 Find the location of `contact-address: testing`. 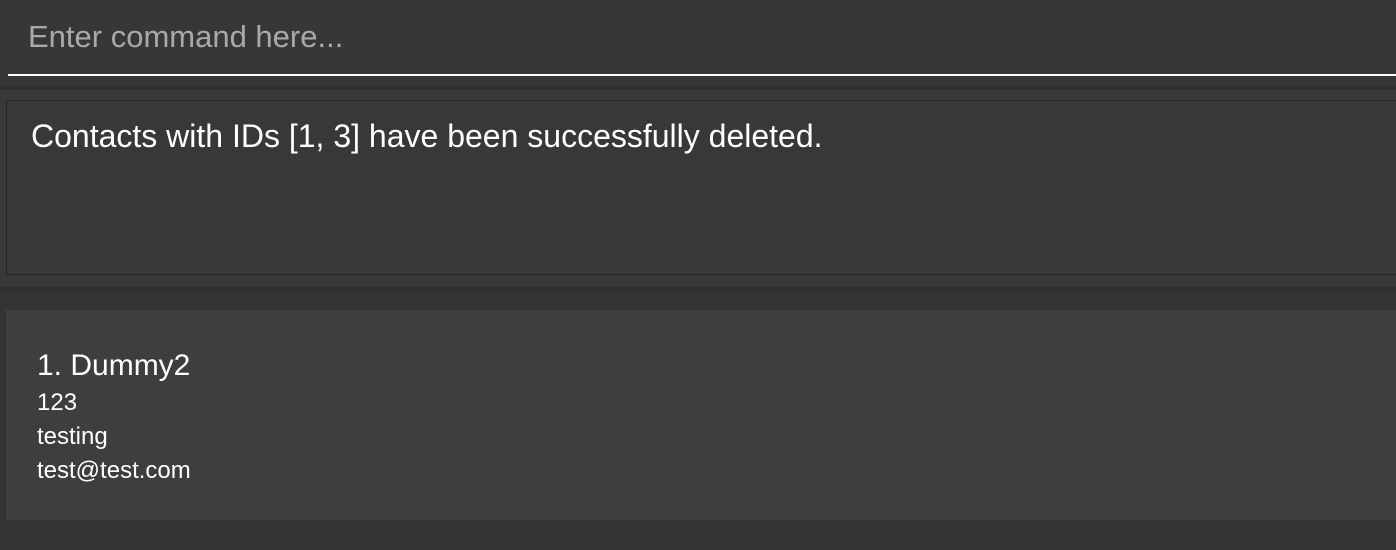

contact-address: testing is located at coordinates (72, 436).